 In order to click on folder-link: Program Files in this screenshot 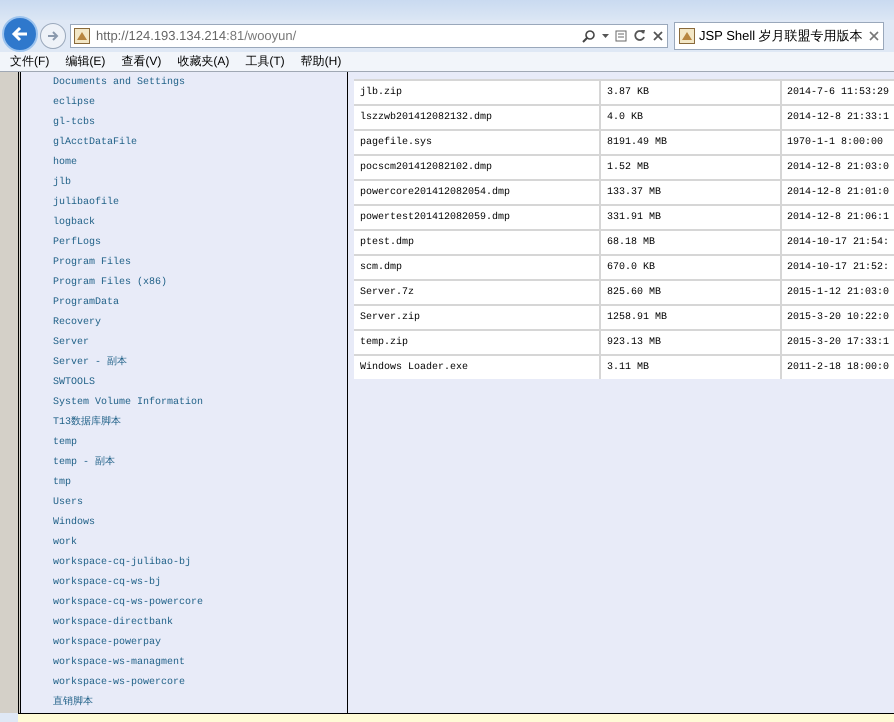, I will do `click(92, 263)`.